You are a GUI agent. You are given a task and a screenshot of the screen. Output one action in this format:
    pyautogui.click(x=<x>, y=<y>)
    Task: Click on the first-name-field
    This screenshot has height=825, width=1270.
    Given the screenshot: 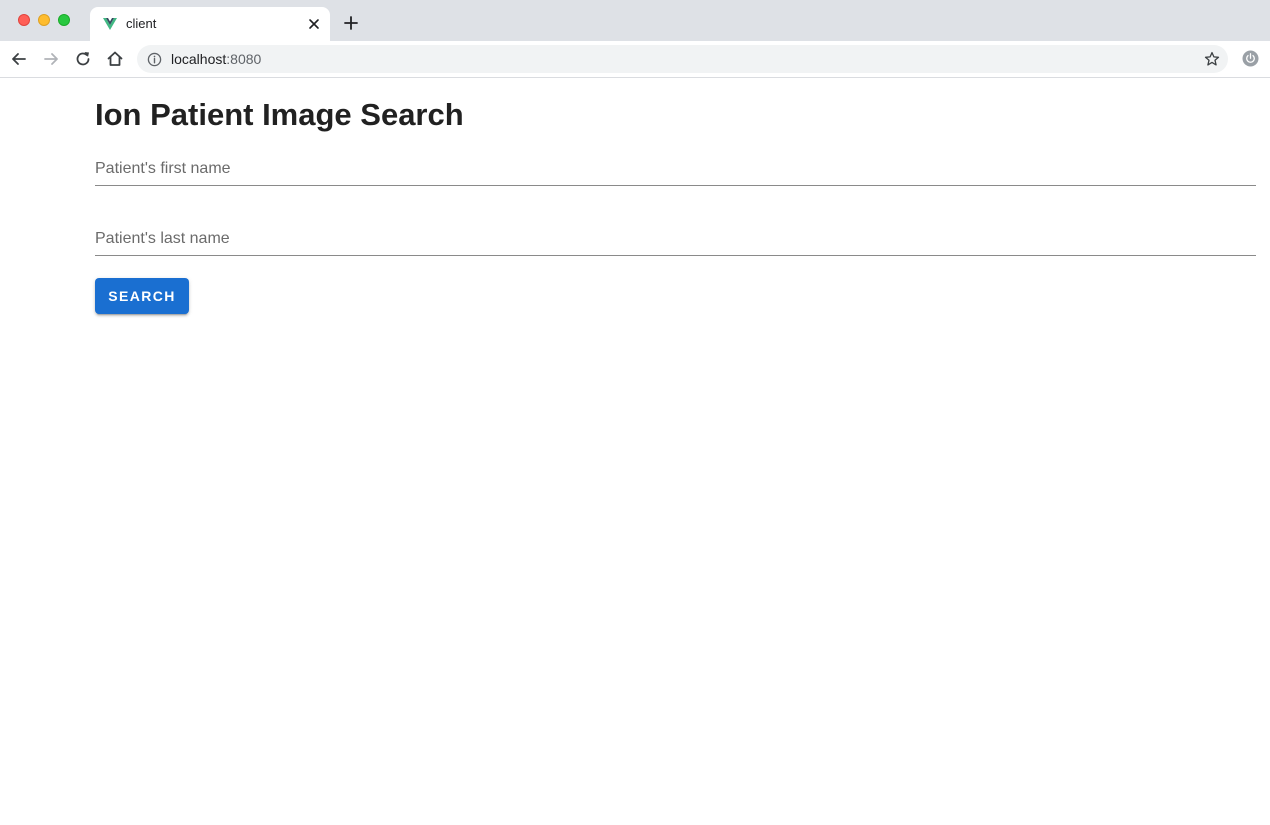 What is the action you would take?
    pyautogui.click(x=675, y=170)
    